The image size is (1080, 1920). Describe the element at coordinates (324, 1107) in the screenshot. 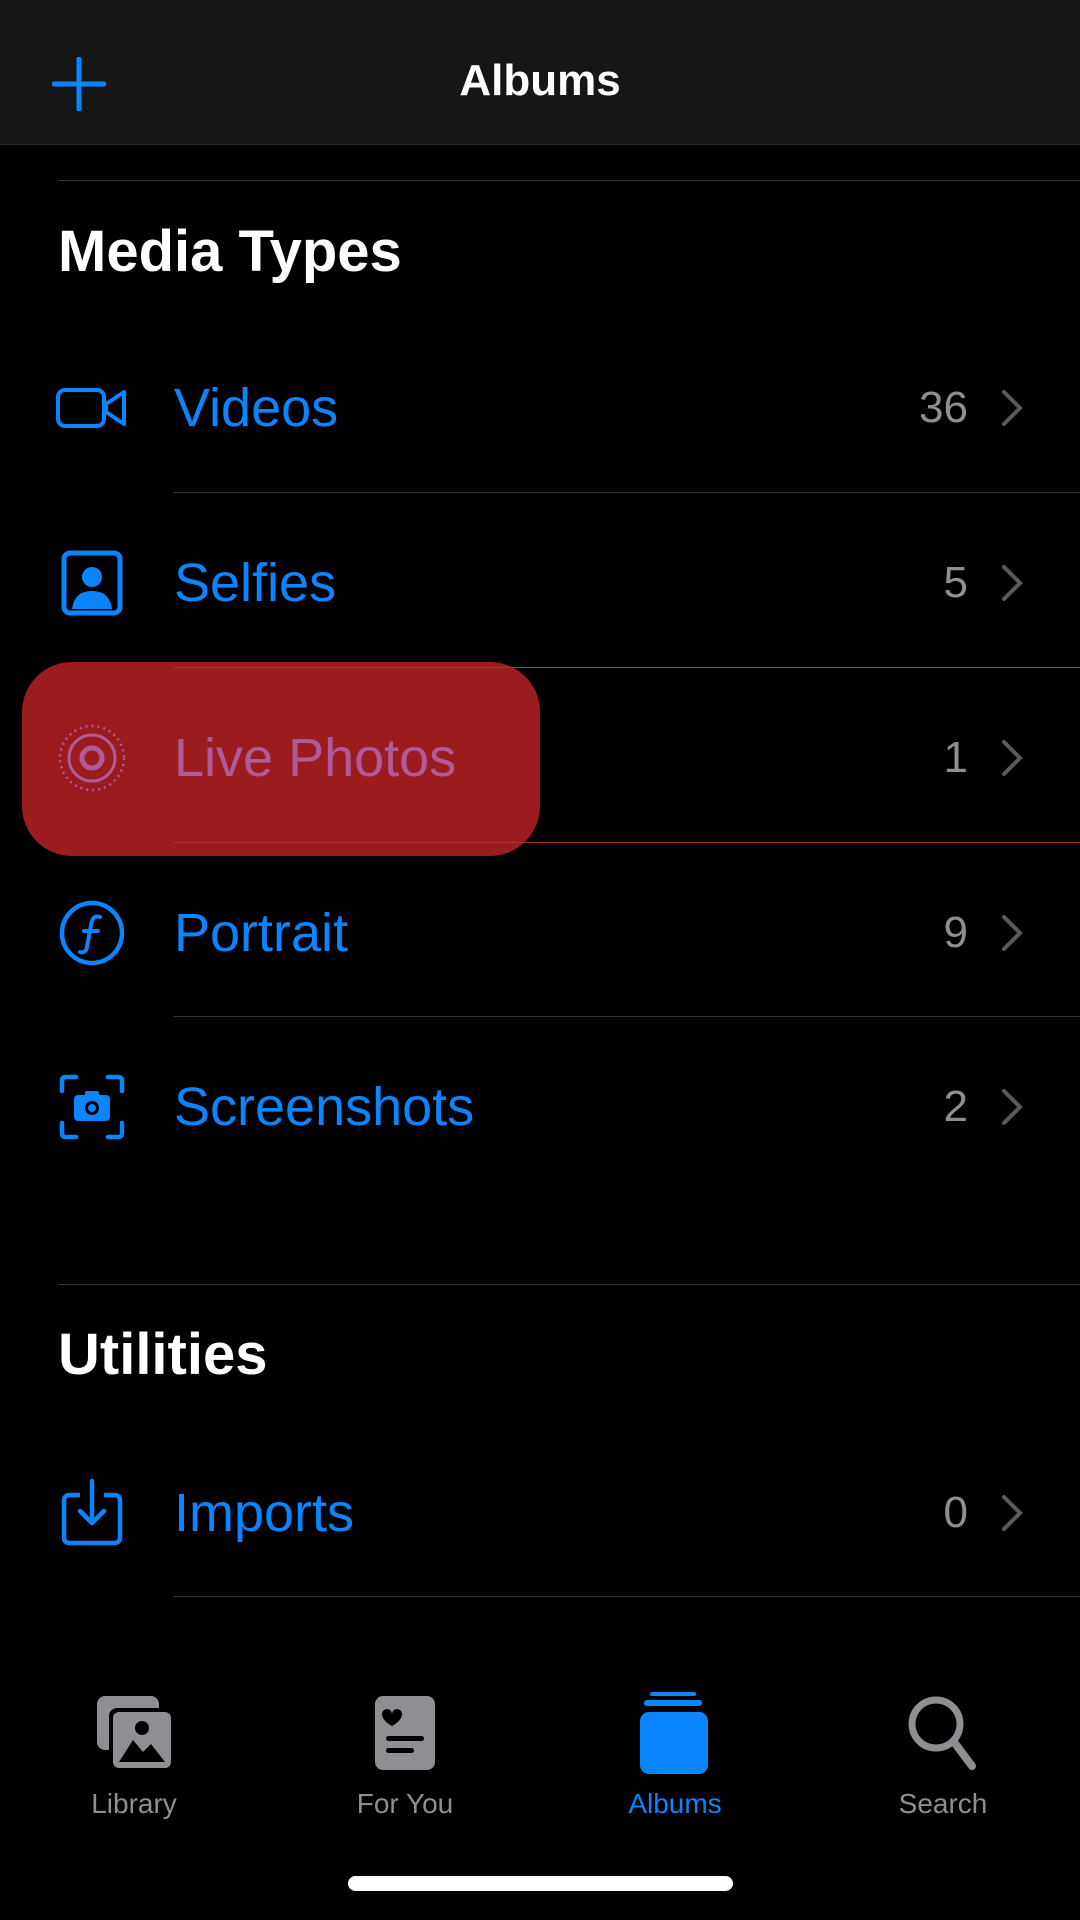

I see `album-label: Screenshots` at that location.